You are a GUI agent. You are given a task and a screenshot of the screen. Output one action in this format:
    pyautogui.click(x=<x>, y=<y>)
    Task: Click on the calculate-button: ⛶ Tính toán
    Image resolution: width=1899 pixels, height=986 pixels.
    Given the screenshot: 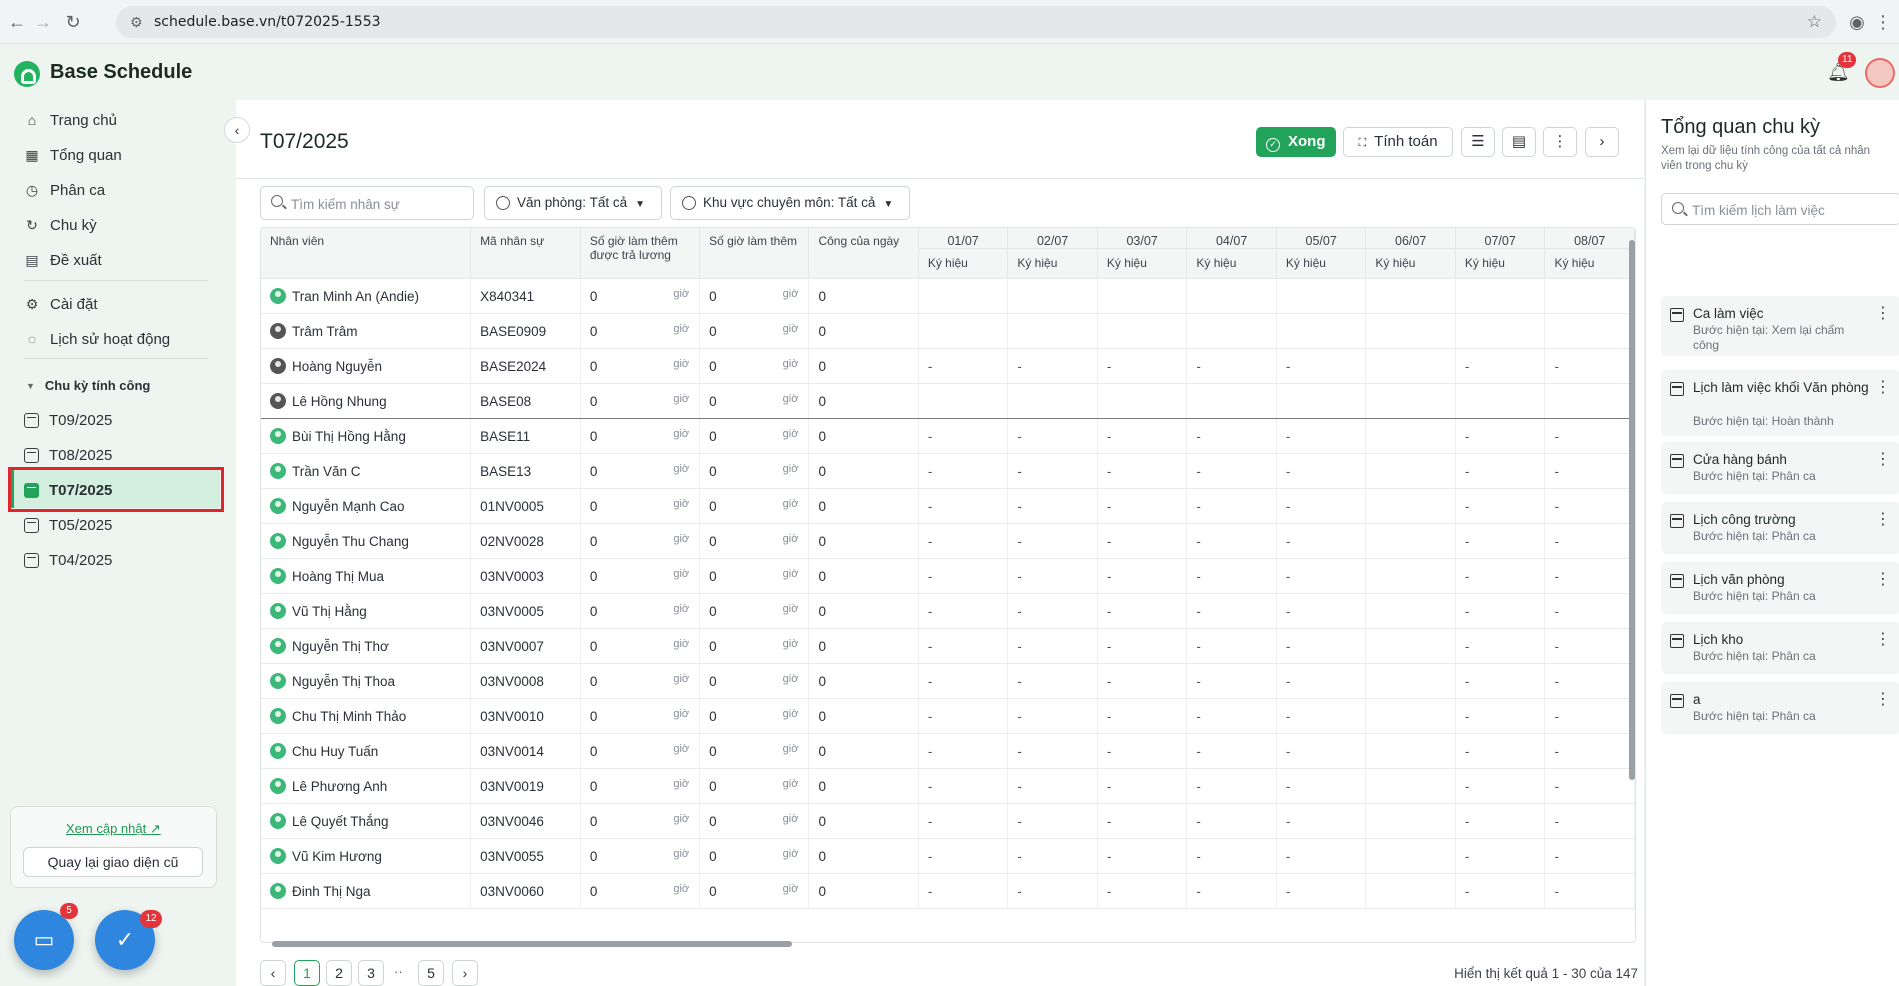 What is the action you would take?
    pyautogui.click(x=1398, y=142)
    